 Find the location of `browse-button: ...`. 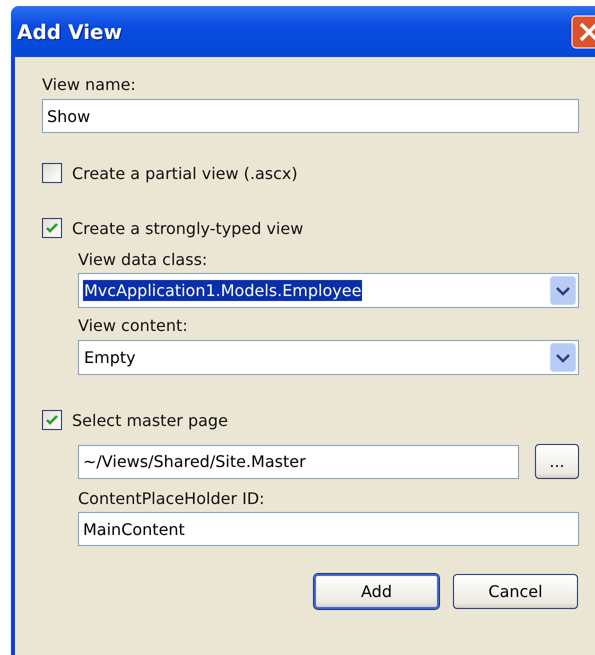

browse-button: ... is located at coordinates (557, 461).